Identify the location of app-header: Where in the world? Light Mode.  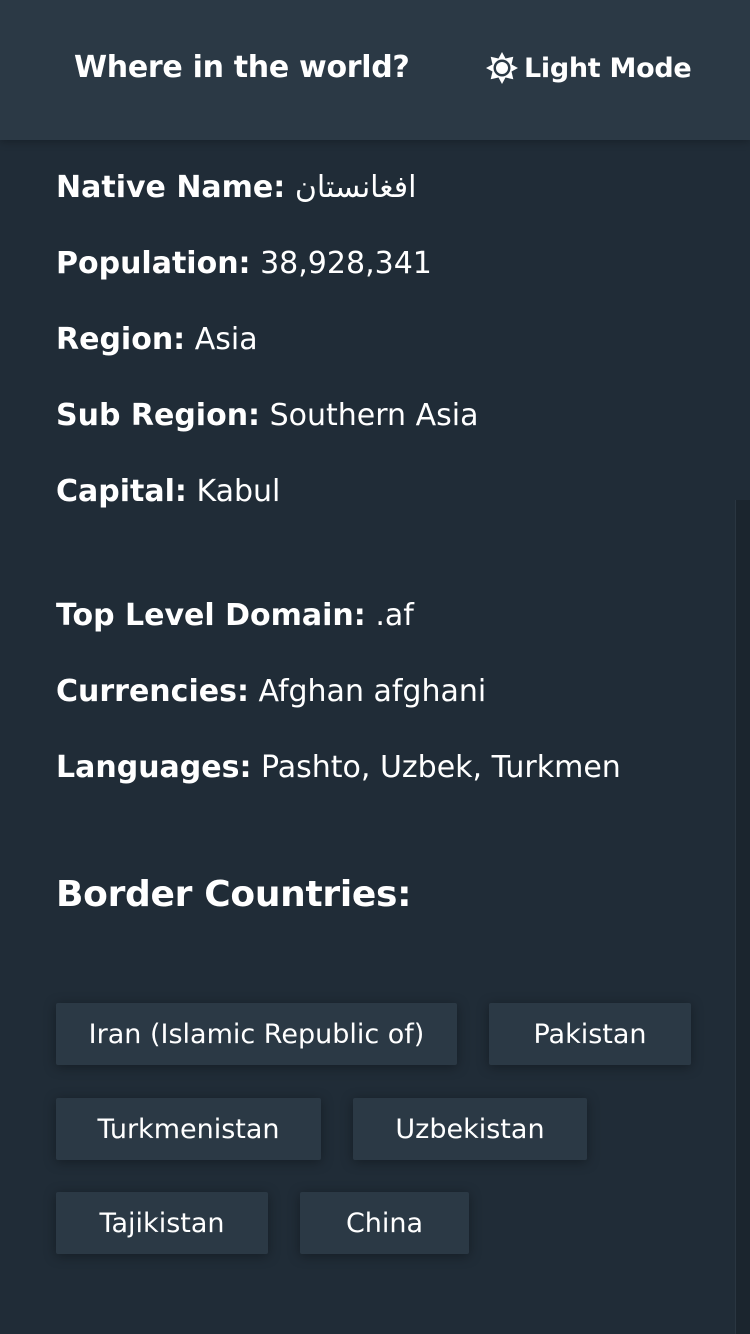
(375, 70).